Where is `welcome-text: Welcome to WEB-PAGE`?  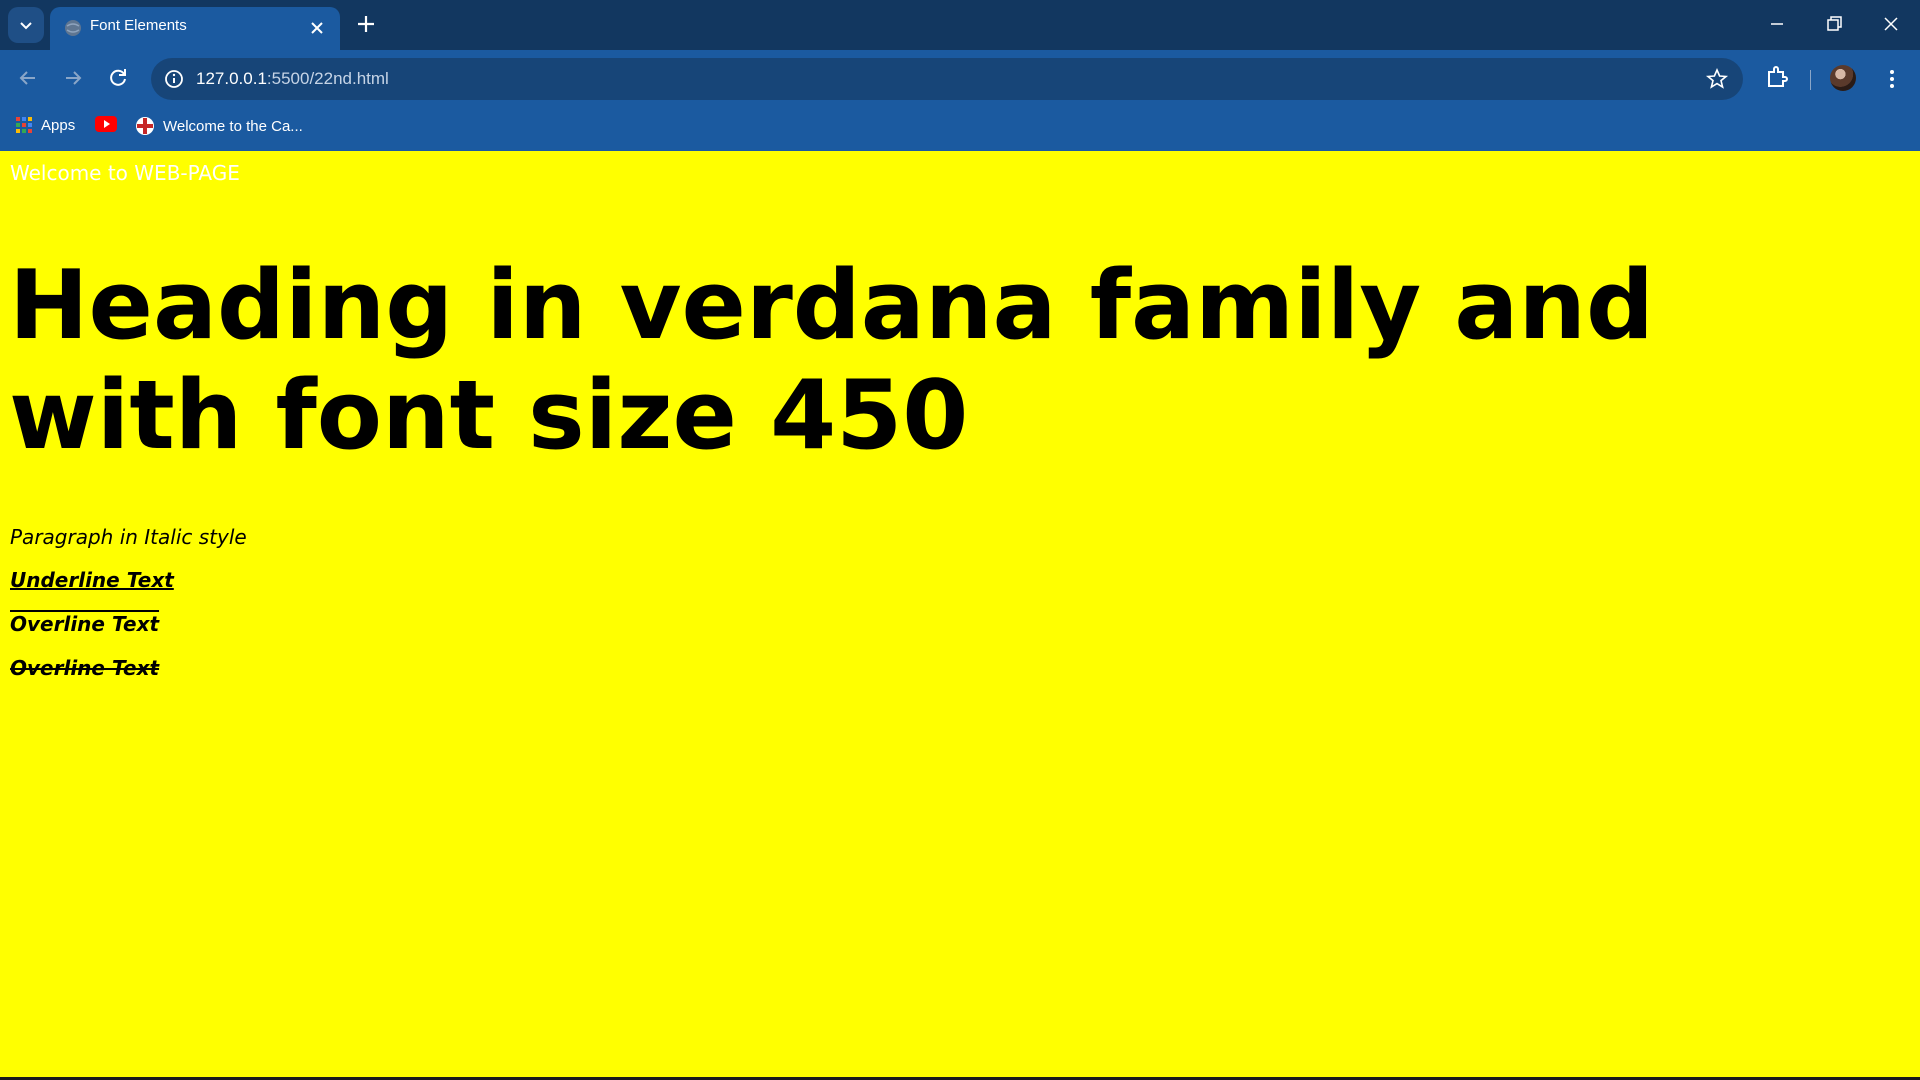
welcome-text: Welcome to WEB-PAGE is located at coordinates (125, 173).